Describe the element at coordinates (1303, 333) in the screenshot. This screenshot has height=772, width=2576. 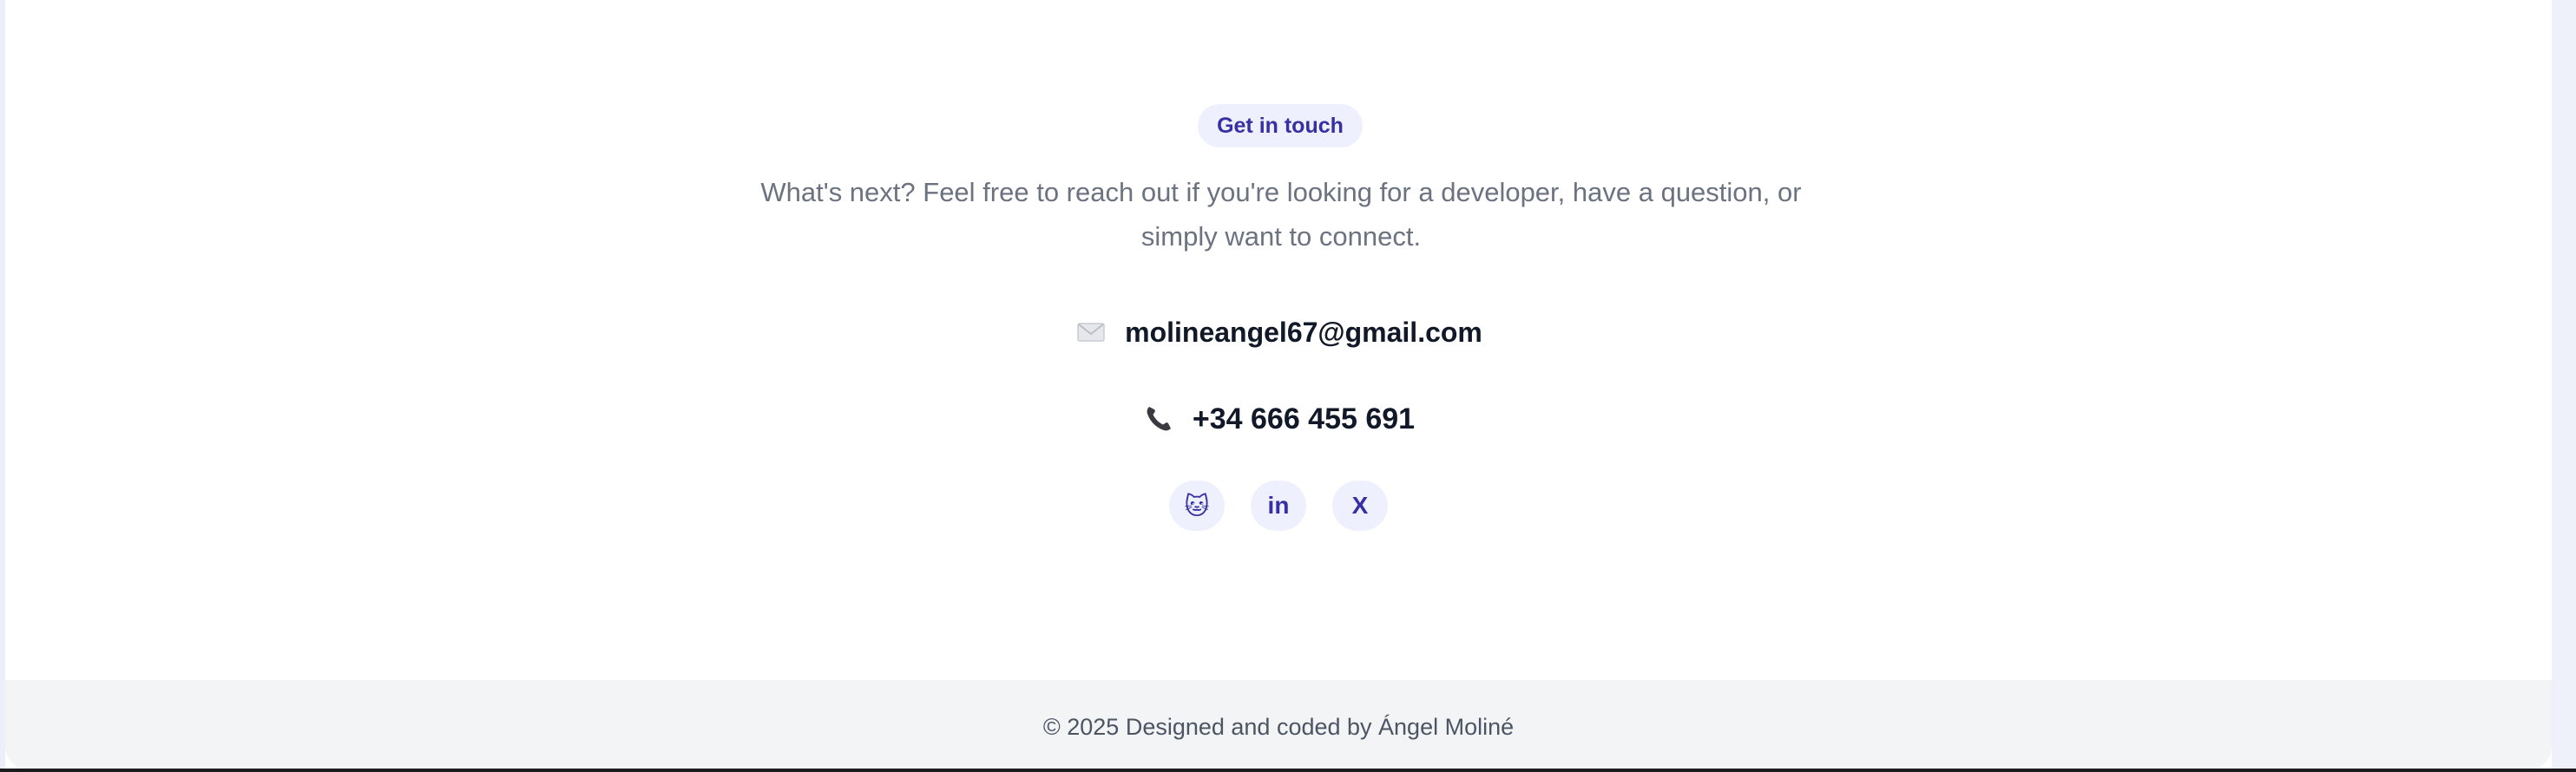
I see `email-link: molineangel67@gmail.com` at that location.